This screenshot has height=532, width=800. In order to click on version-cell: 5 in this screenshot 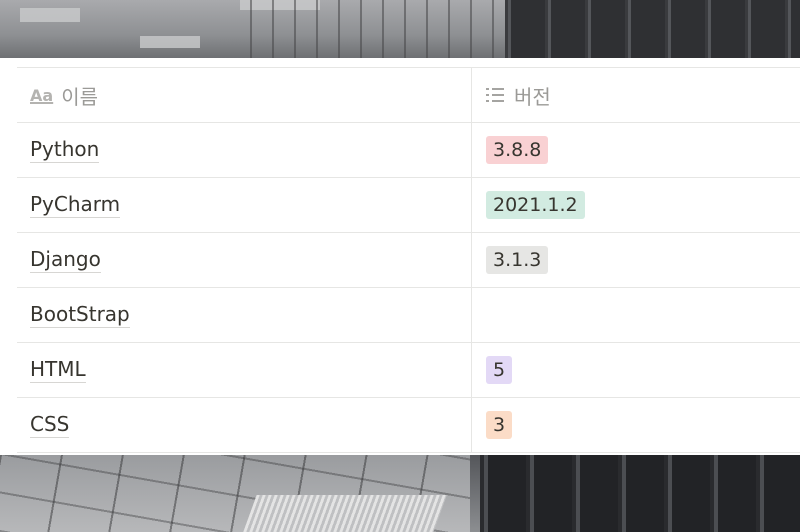, I will do `click(636, 370)`.